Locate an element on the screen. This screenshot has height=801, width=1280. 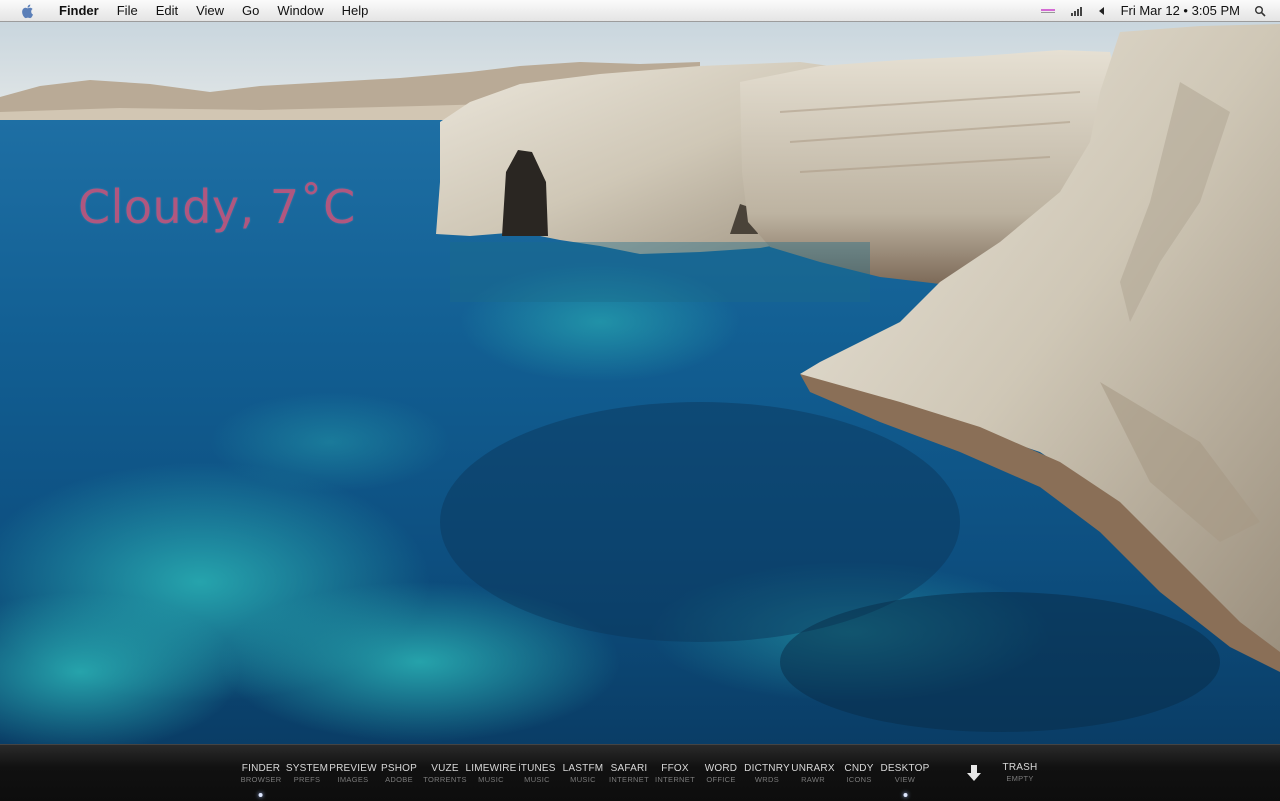
dock-item-sublabel: VIEW is located at coordinates (905, 779).